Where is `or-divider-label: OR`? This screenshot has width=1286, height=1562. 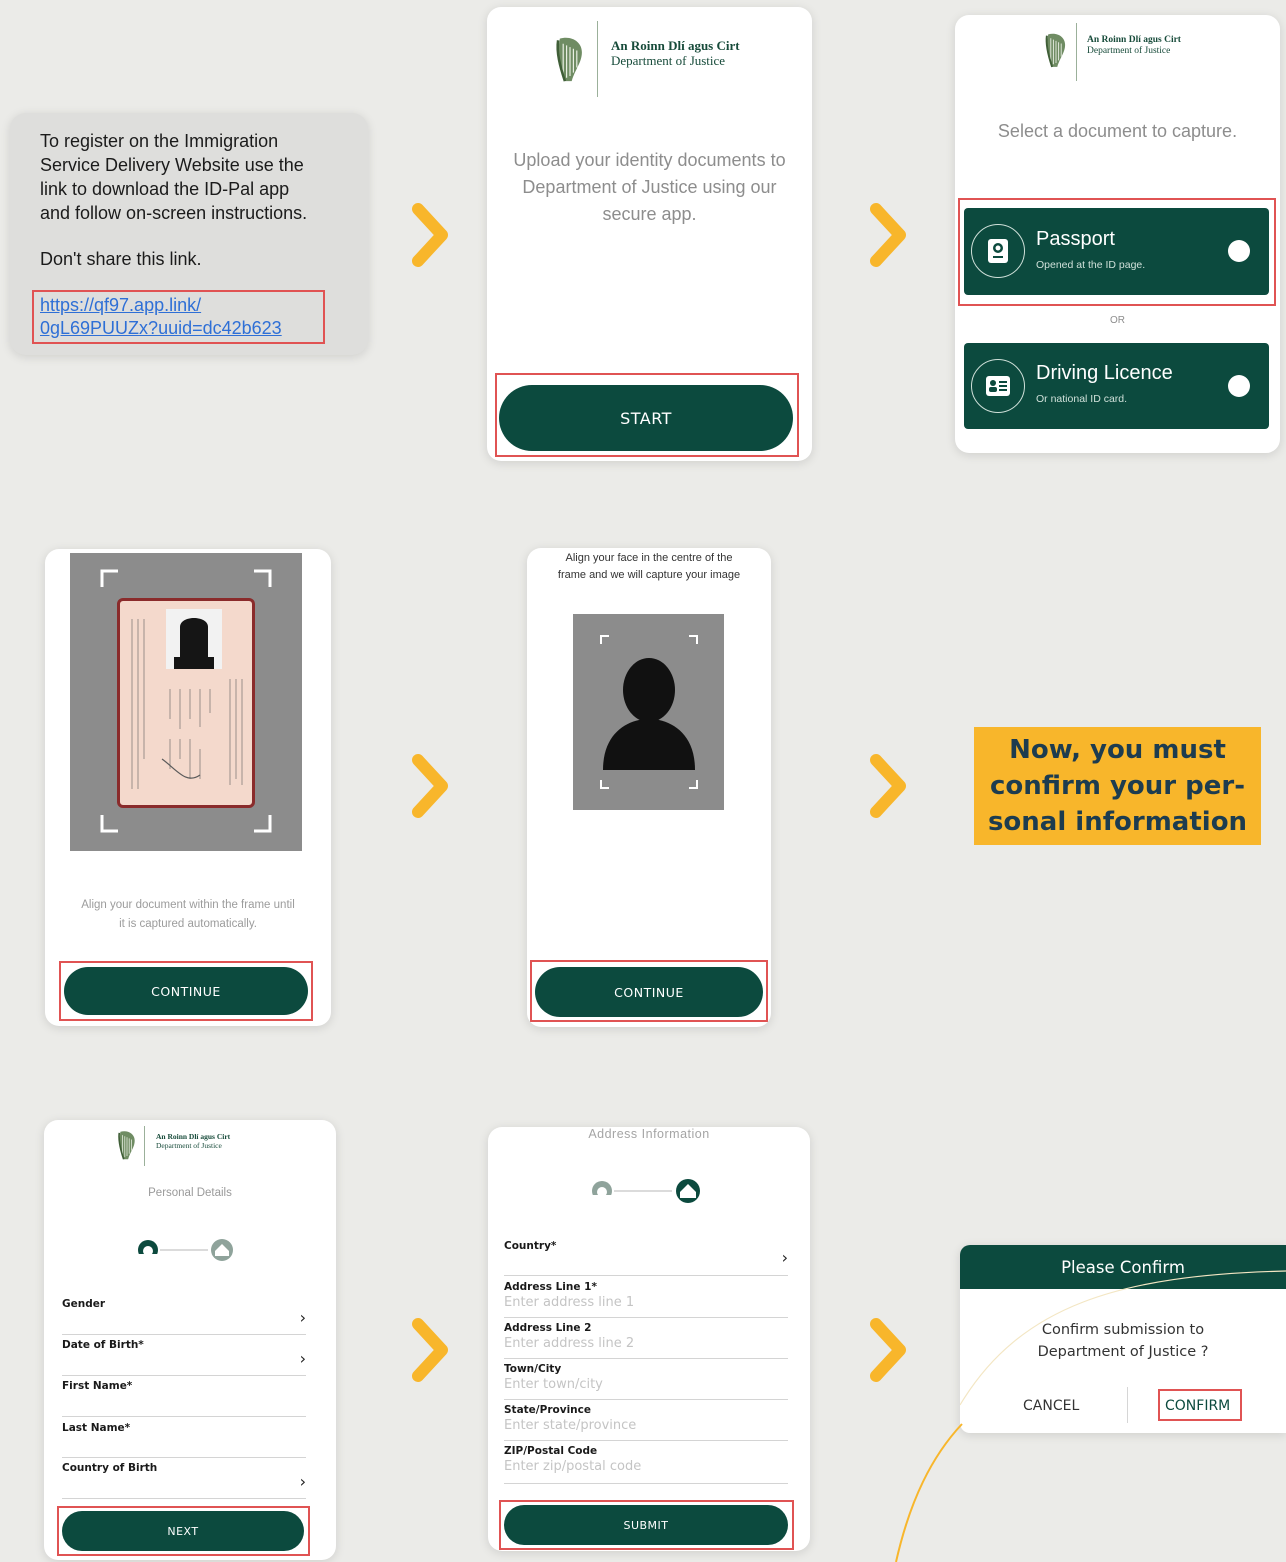 or-divider-label: OR is located at coordinates (1117, 320).